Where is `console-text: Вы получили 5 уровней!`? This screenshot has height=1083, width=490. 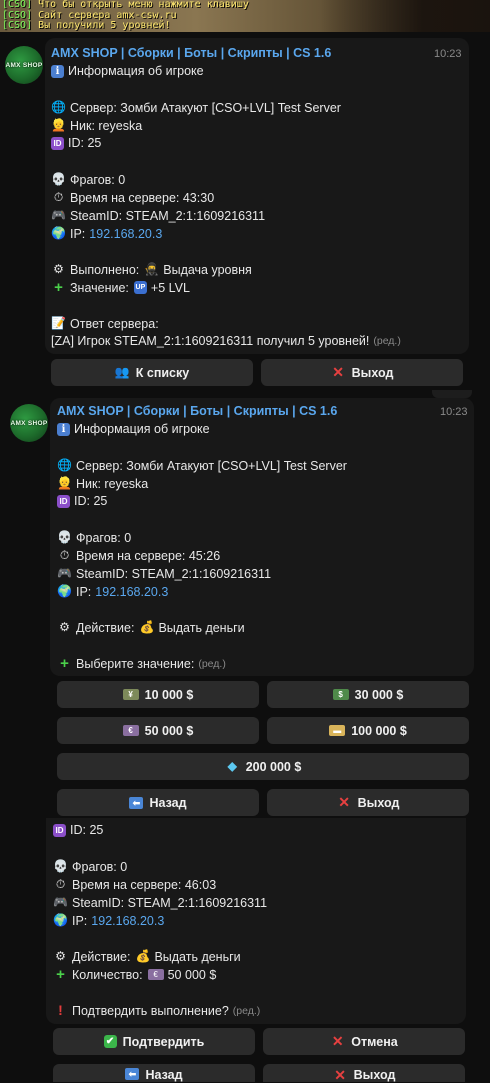 console-text: Вы получили 5 уровней! is located at coordinates (104, 25).